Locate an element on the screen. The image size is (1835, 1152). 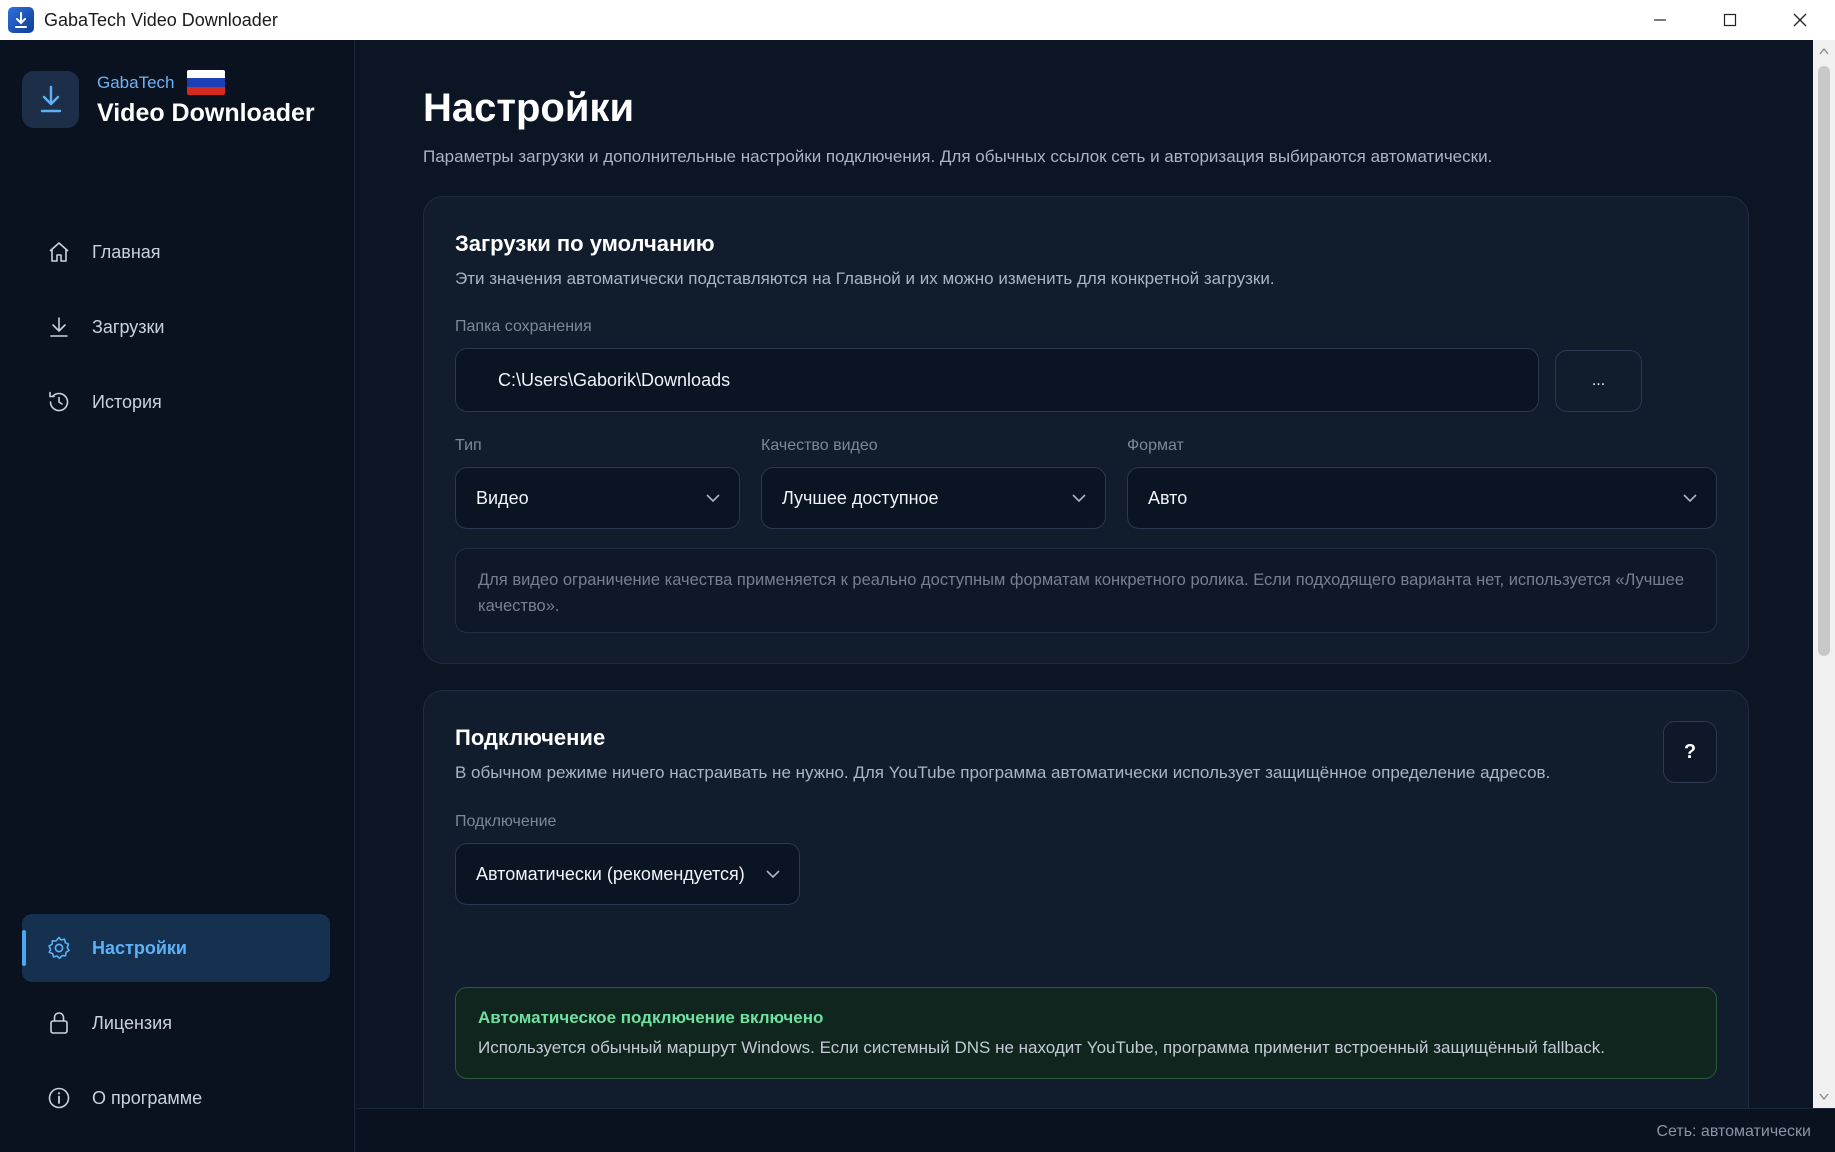
brand-company: GabaTech is located at coordinates (136, 82).